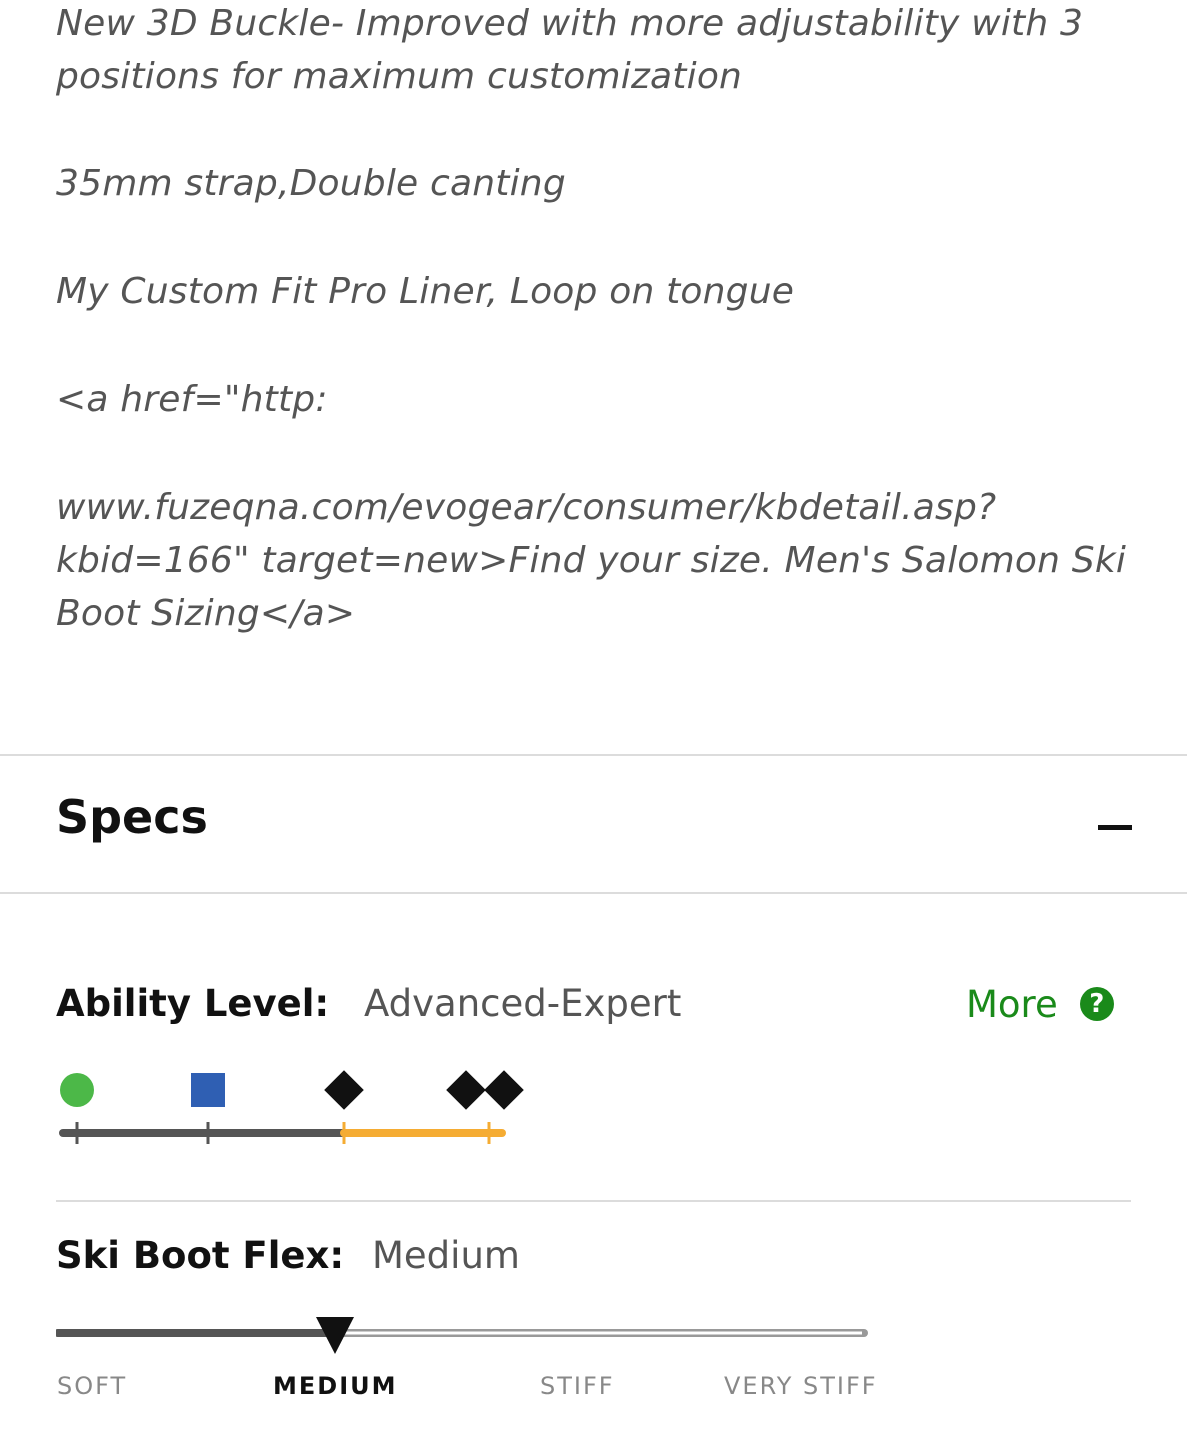 This screenshot has height=1440, width=1187. Describe the element at coordinates (1012, 1004) in the screenshot. I see `more-label: More` at that location.